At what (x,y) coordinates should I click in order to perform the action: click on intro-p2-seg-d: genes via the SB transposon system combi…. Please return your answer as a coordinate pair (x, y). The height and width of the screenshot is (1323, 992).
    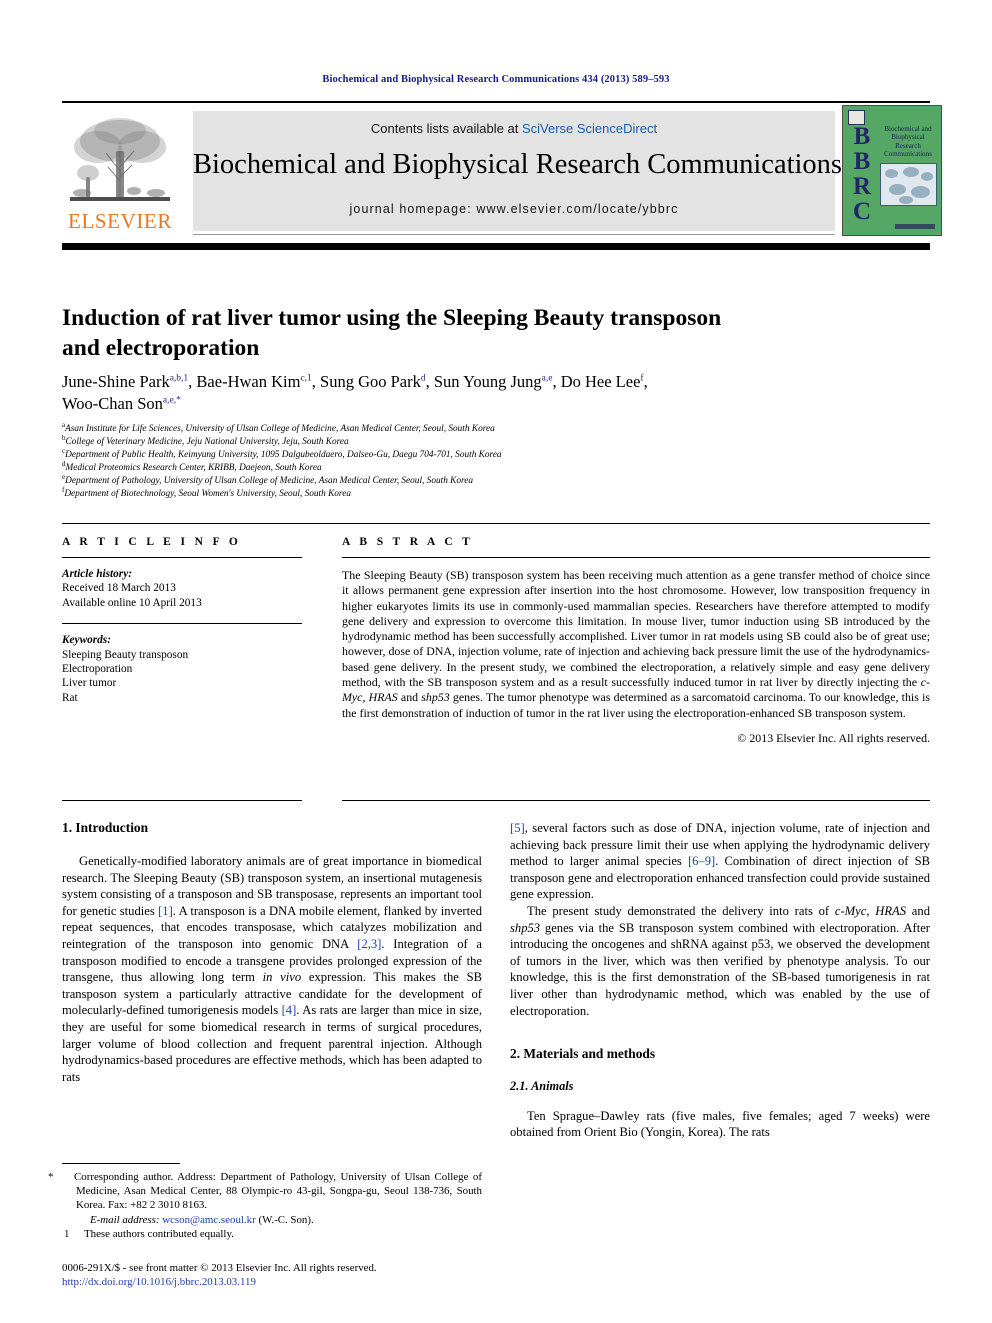
    Looking at the image, I should click on (720, 969).